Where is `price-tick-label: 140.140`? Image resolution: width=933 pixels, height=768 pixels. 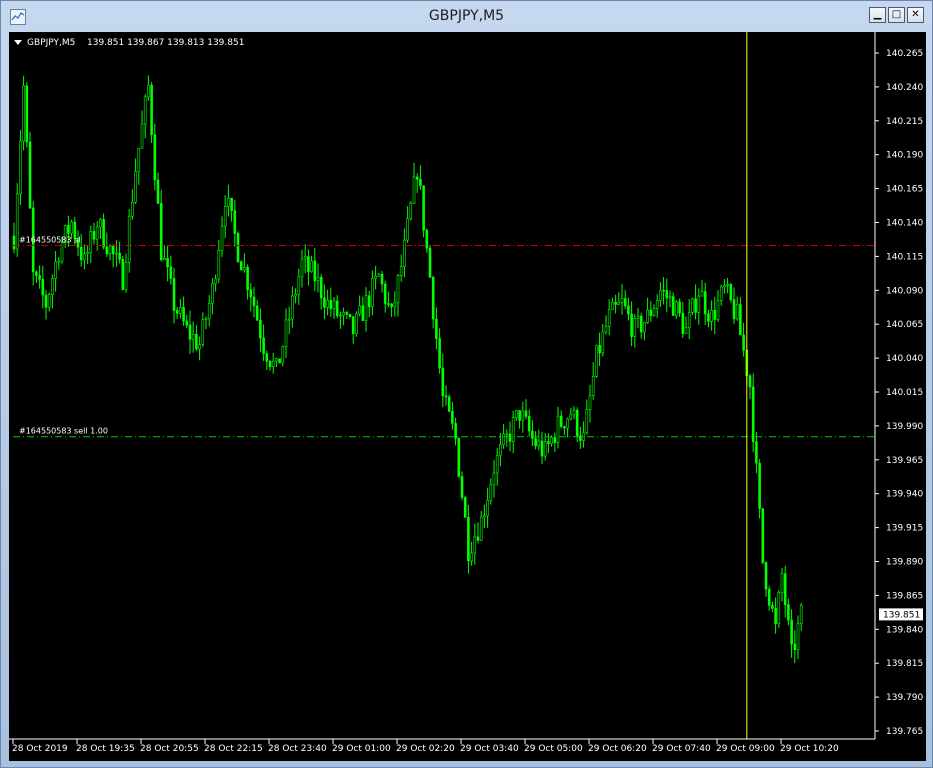
price-tick-label: 140.140 is located at coordinates (904, 224).